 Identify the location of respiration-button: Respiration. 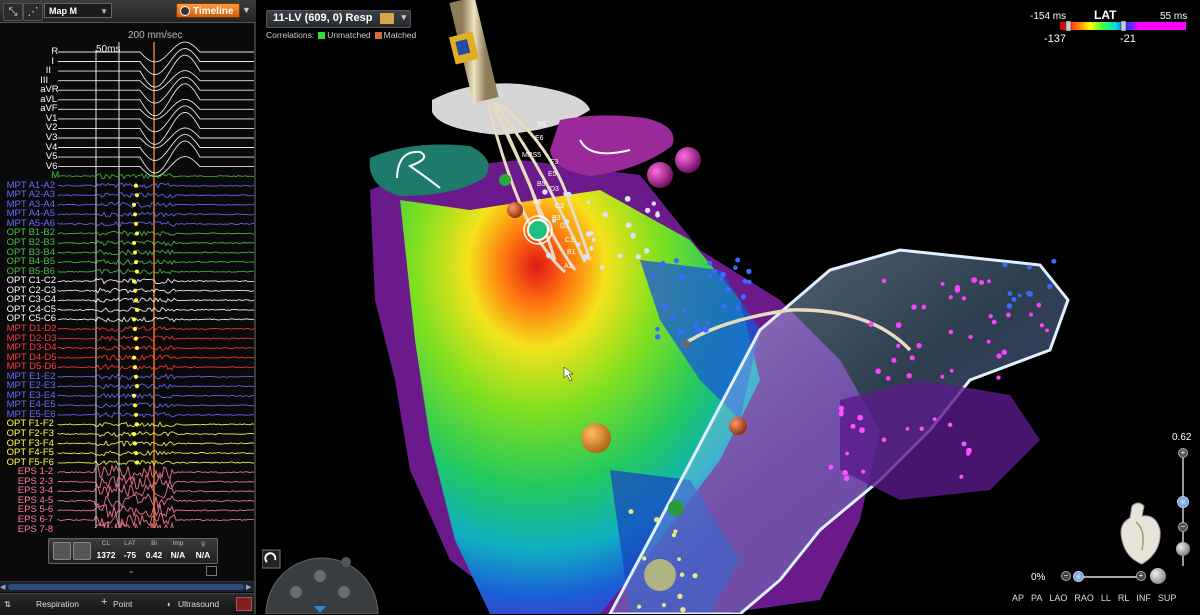
(57, 604).